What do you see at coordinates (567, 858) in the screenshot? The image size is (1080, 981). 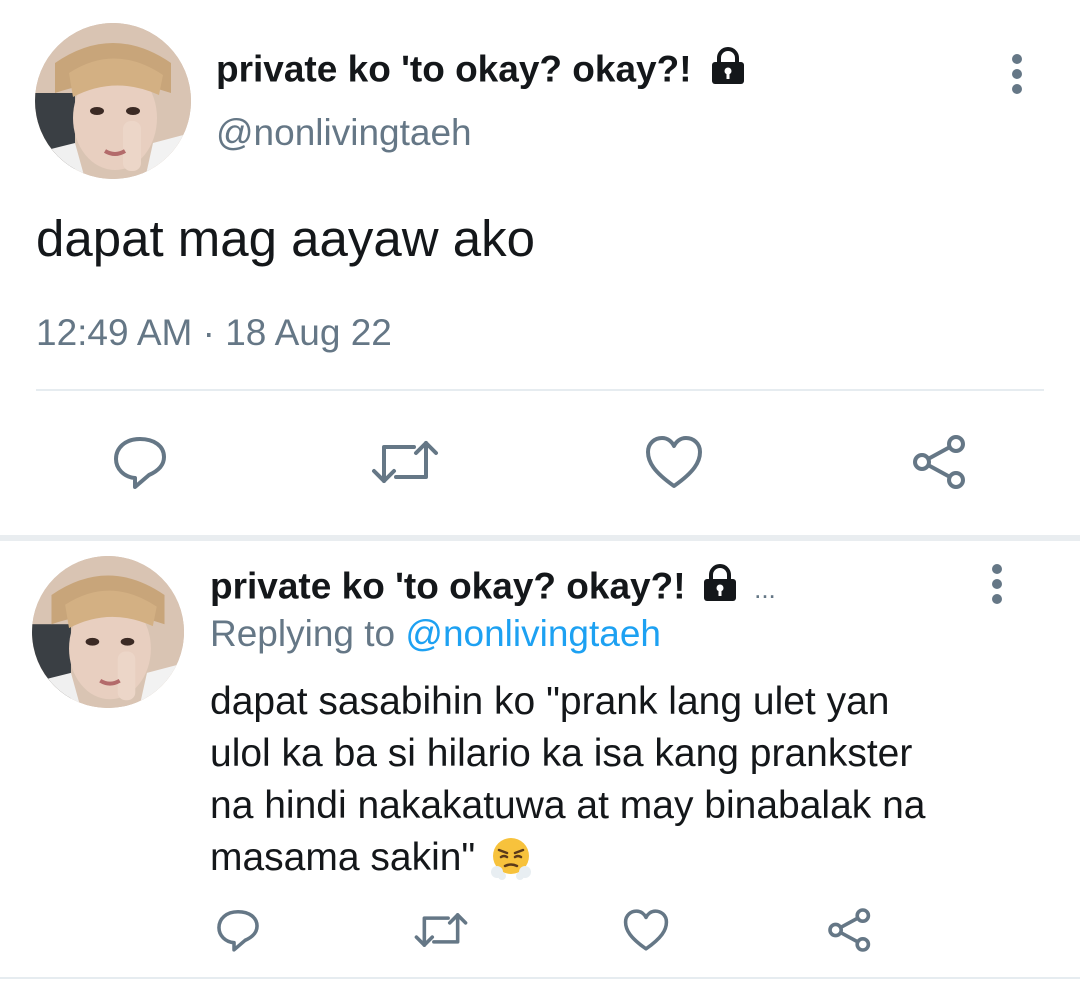 I see `reply-text-line-last: masama sakin"` at bounding box center [567, 858].